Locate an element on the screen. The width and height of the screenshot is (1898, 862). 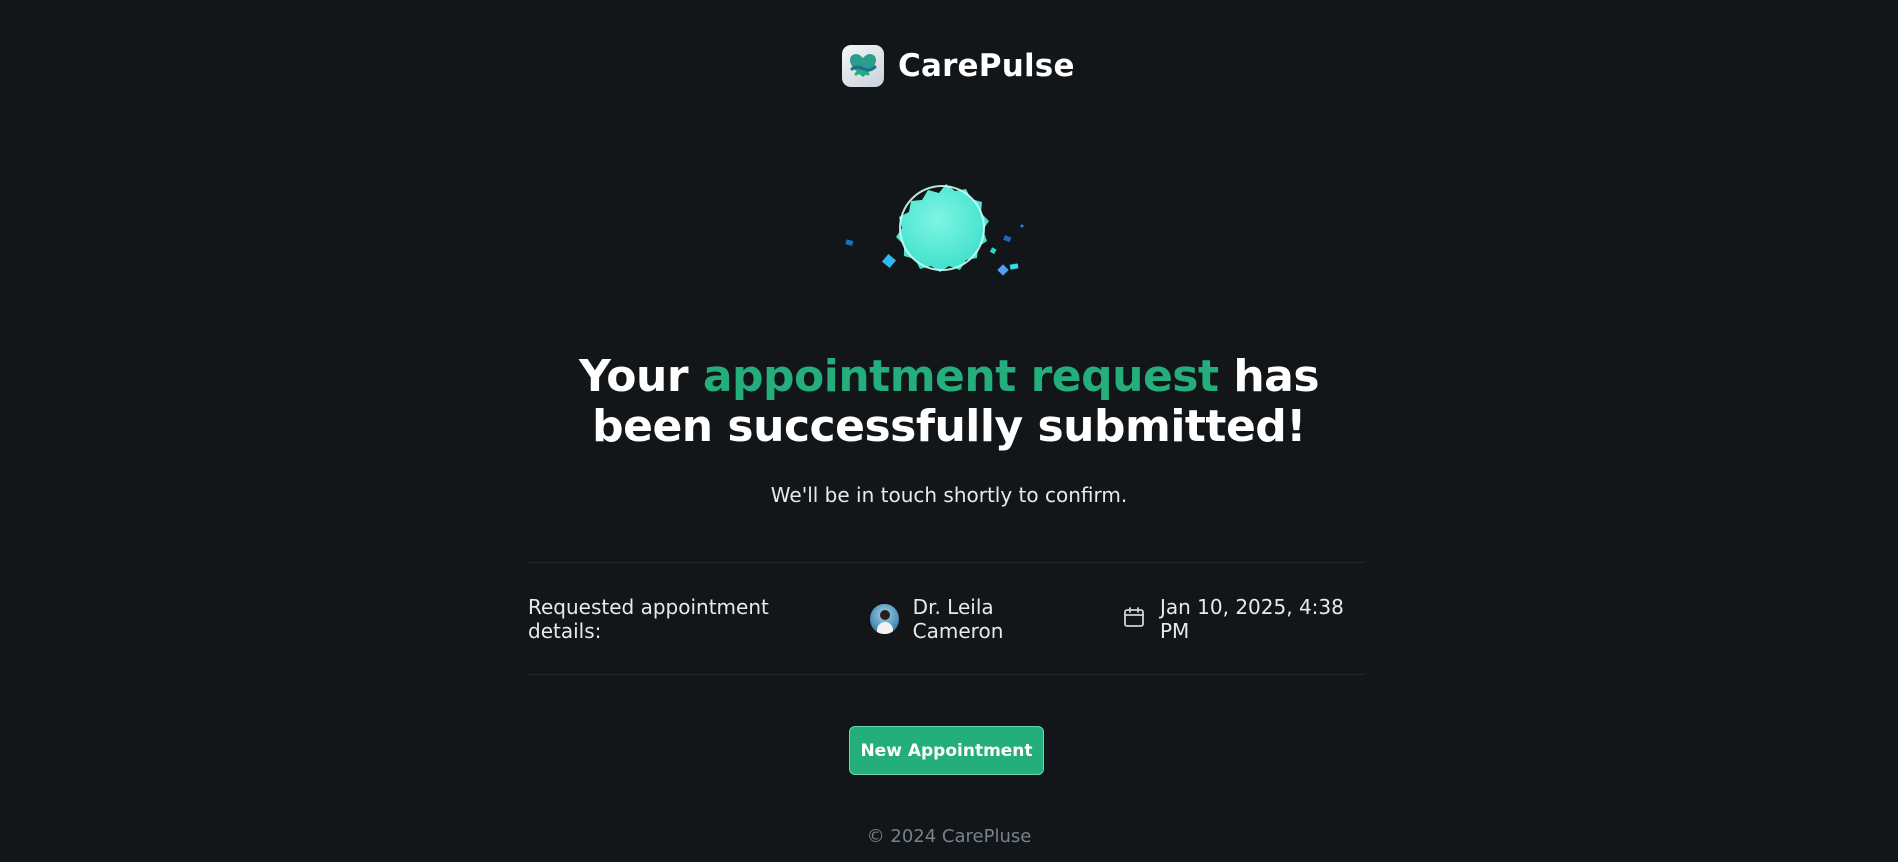
divider-top is located at coordinates (946, 562).